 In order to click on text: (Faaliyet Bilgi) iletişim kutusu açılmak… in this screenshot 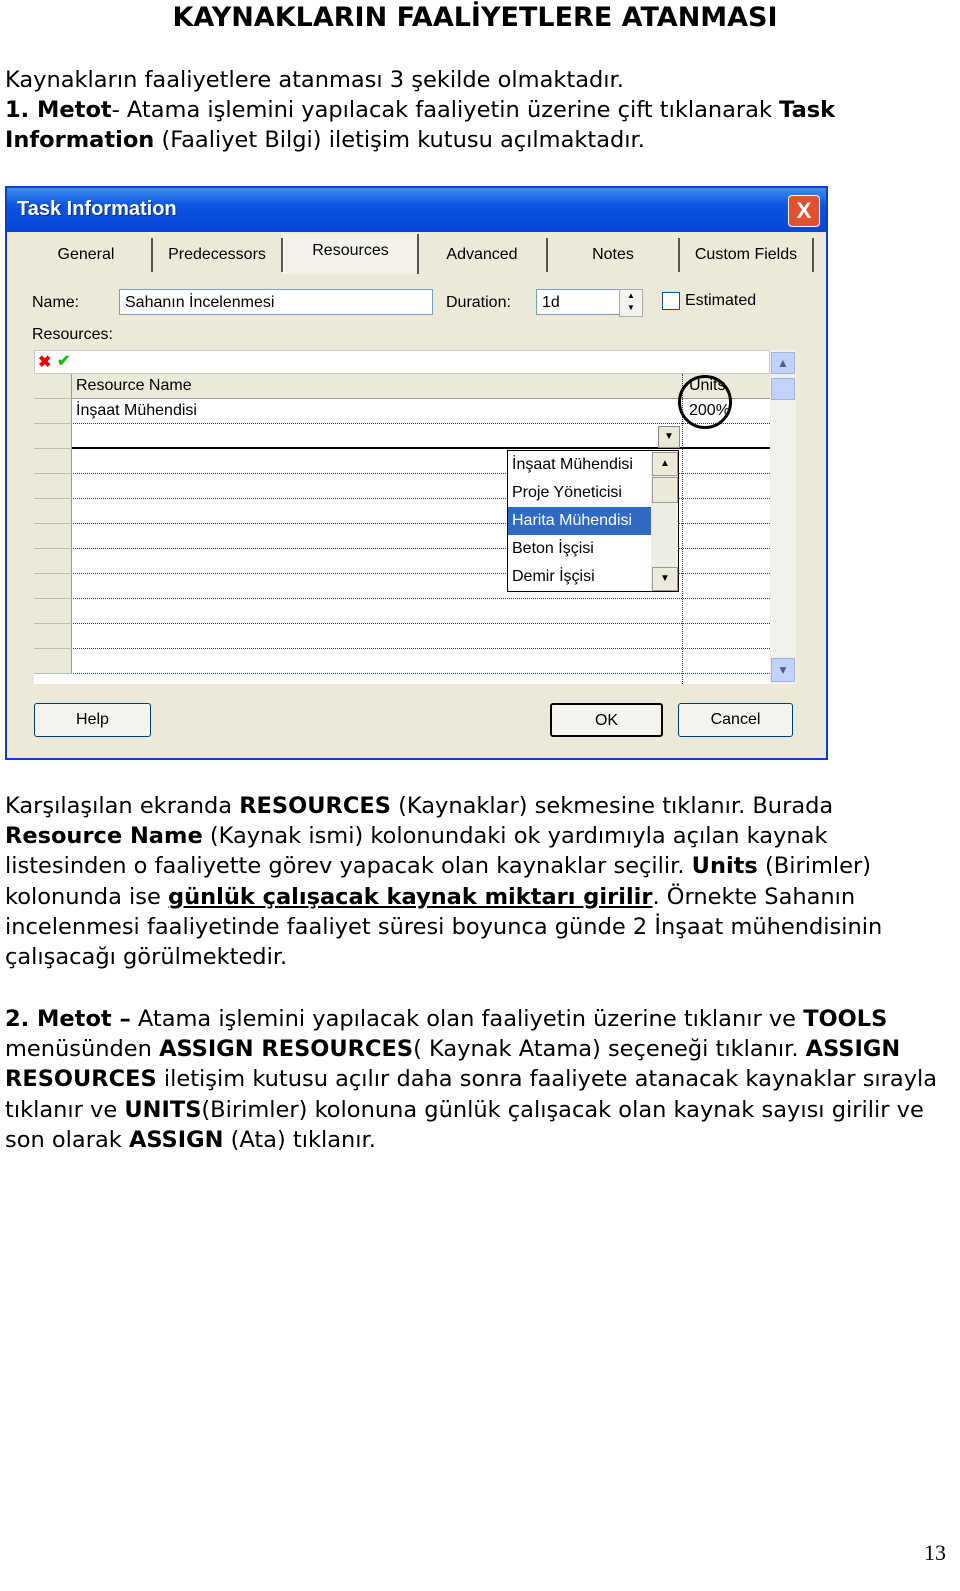, I will do `click(399, 140)`.